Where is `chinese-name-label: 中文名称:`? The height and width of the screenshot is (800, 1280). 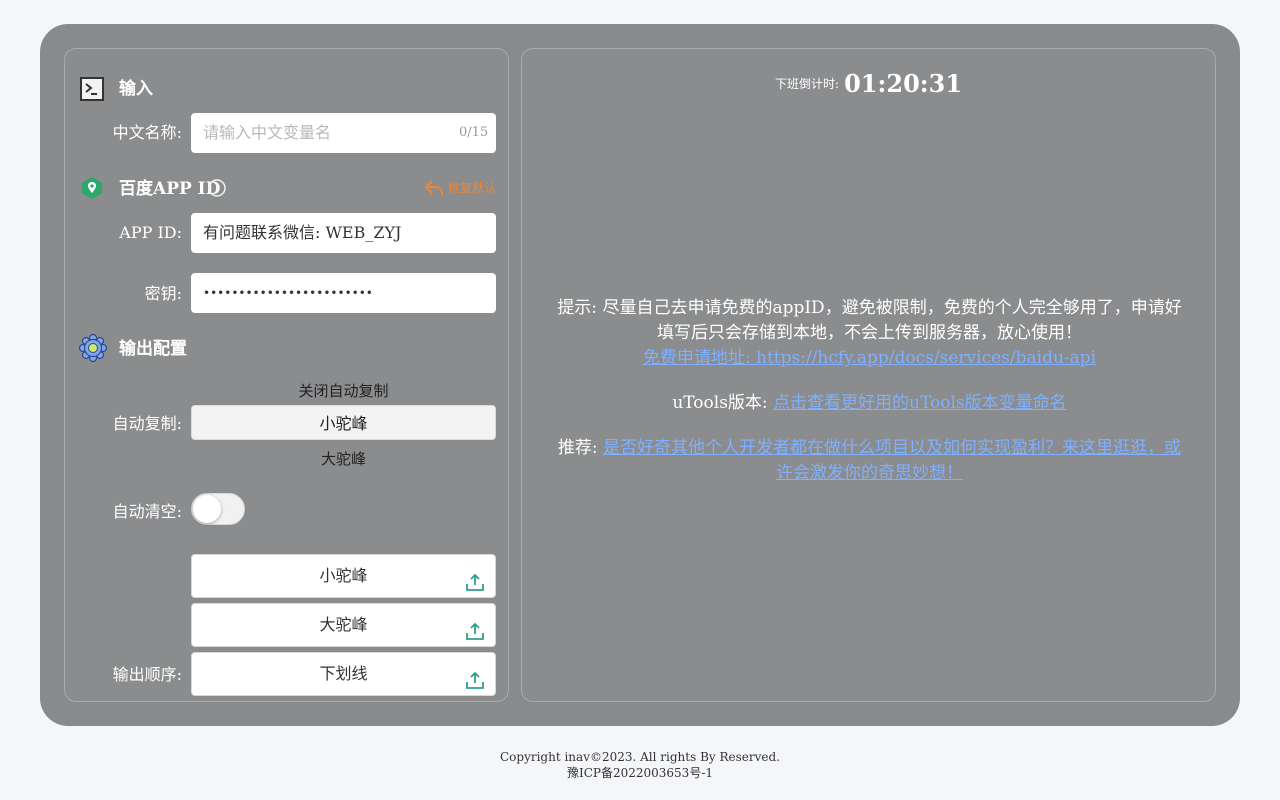 chinese-name-label: 中文名称: is located at coordinates (147, 132).